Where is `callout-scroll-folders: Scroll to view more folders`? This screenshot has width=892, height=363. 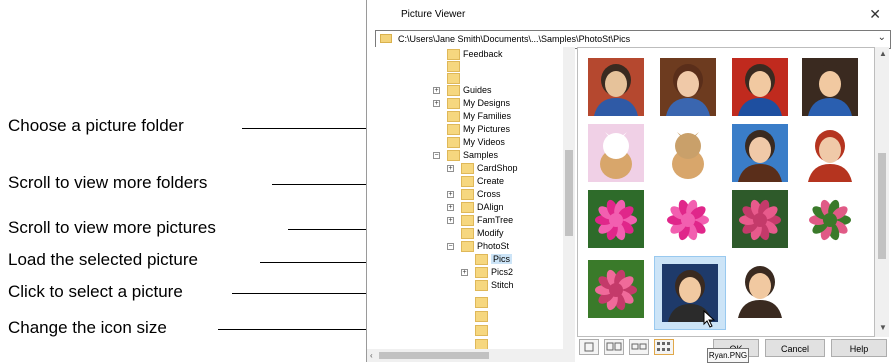
callout-scroll-folders: Scroll to view more folders is located at coordinates (108, 182).